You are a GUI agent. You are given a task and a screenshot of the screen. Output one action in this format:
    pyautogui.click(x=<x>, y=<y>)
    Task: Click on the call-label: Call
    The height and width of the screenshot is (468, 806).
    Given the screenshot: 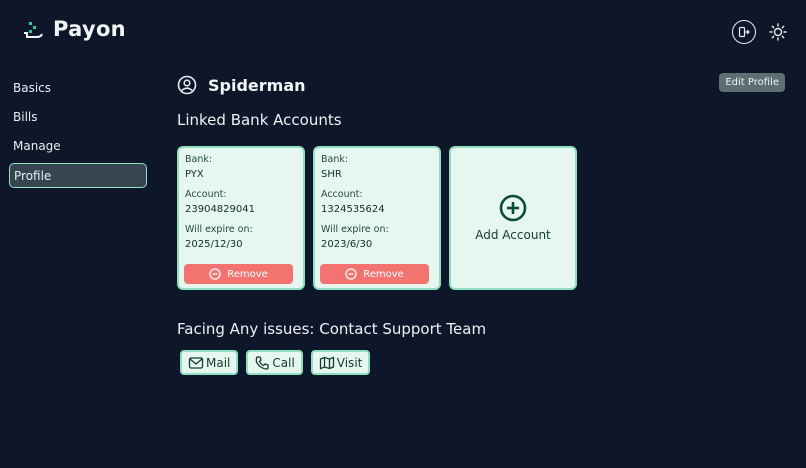 What is the action you would take?
    pyautogui.click(x=283, y=362)
    